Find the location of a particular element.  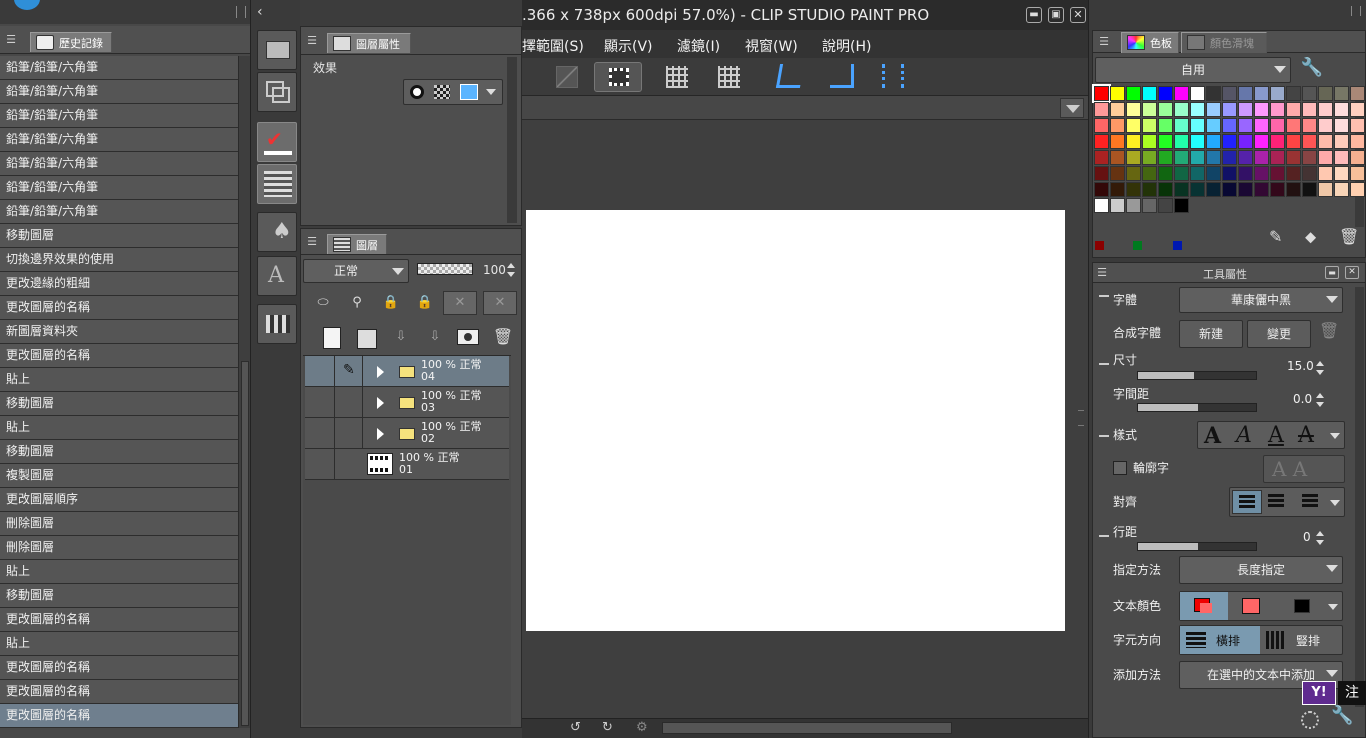

size-slider is located at coordinates (1197, 375).